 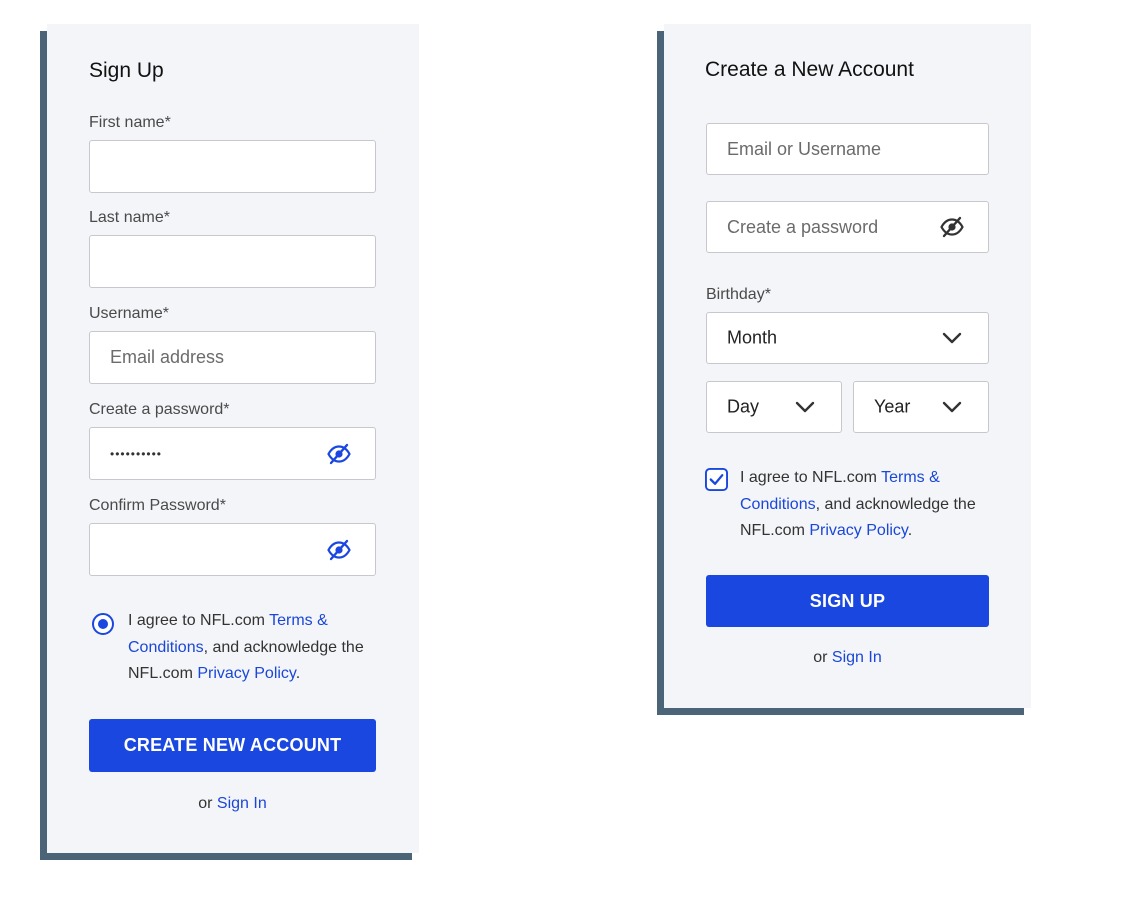 I want to click on last-name-input, so click(x=242, y=261).